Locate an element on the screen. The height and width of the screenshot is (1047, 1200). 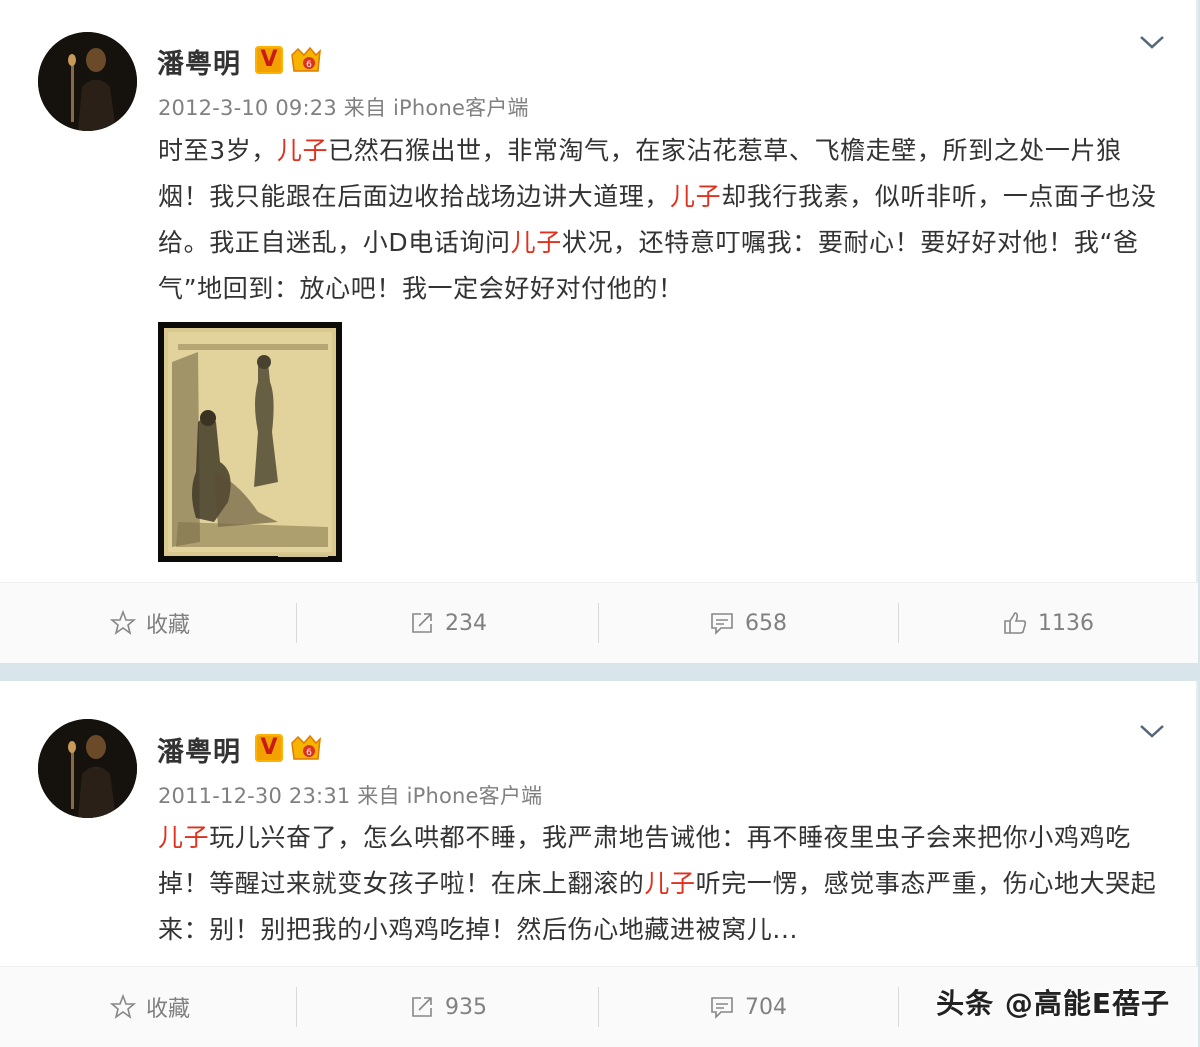
repost-button: 234 is located at coordinates (448, 623).